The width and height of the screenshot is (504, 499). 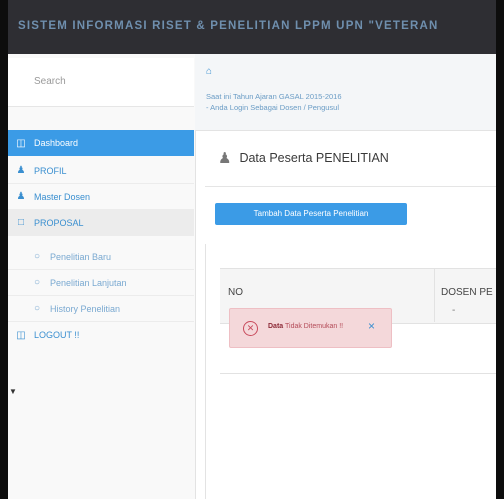 What do you see at coordinates (313, 326) in the screenshot?
I see `alert-message-text: Tidak Ditemukan !!` at bounding box center [313, 326].